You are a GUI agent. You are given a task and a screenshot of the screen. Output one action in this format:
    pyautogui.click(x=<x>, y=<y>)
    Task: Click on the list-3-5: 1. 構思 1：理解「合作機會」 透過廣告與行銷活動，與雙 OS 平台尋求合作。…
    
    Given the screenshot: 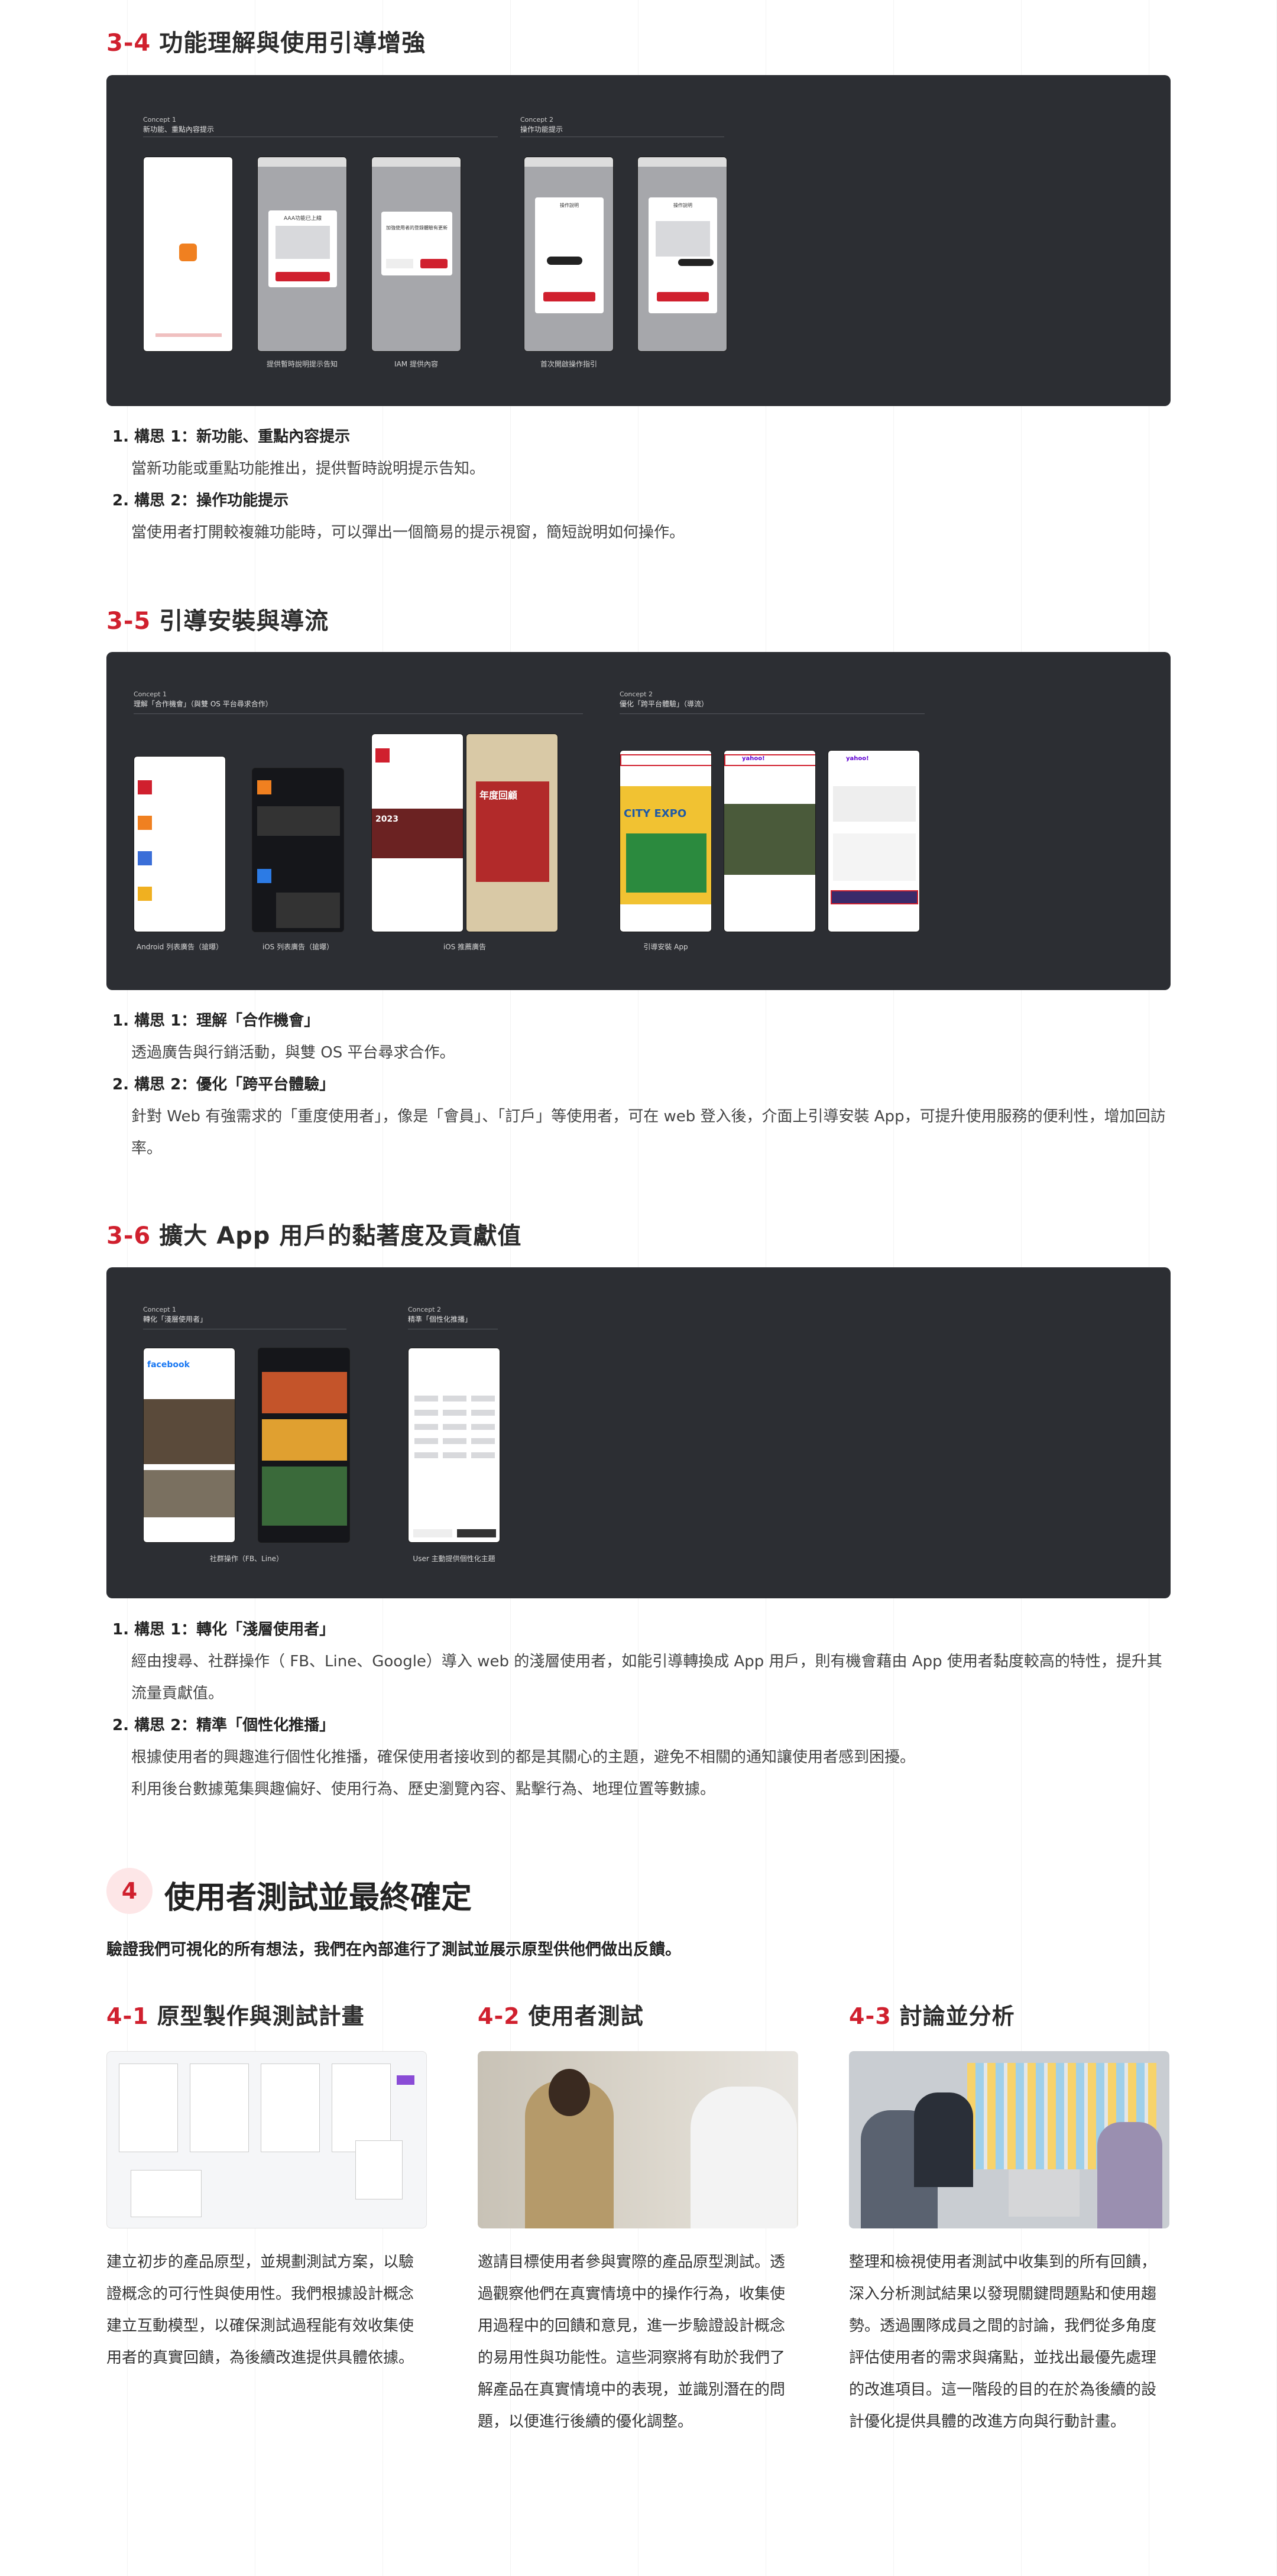 What is the action you would take?
    pyautogui.click(x=639, y=1084)
    